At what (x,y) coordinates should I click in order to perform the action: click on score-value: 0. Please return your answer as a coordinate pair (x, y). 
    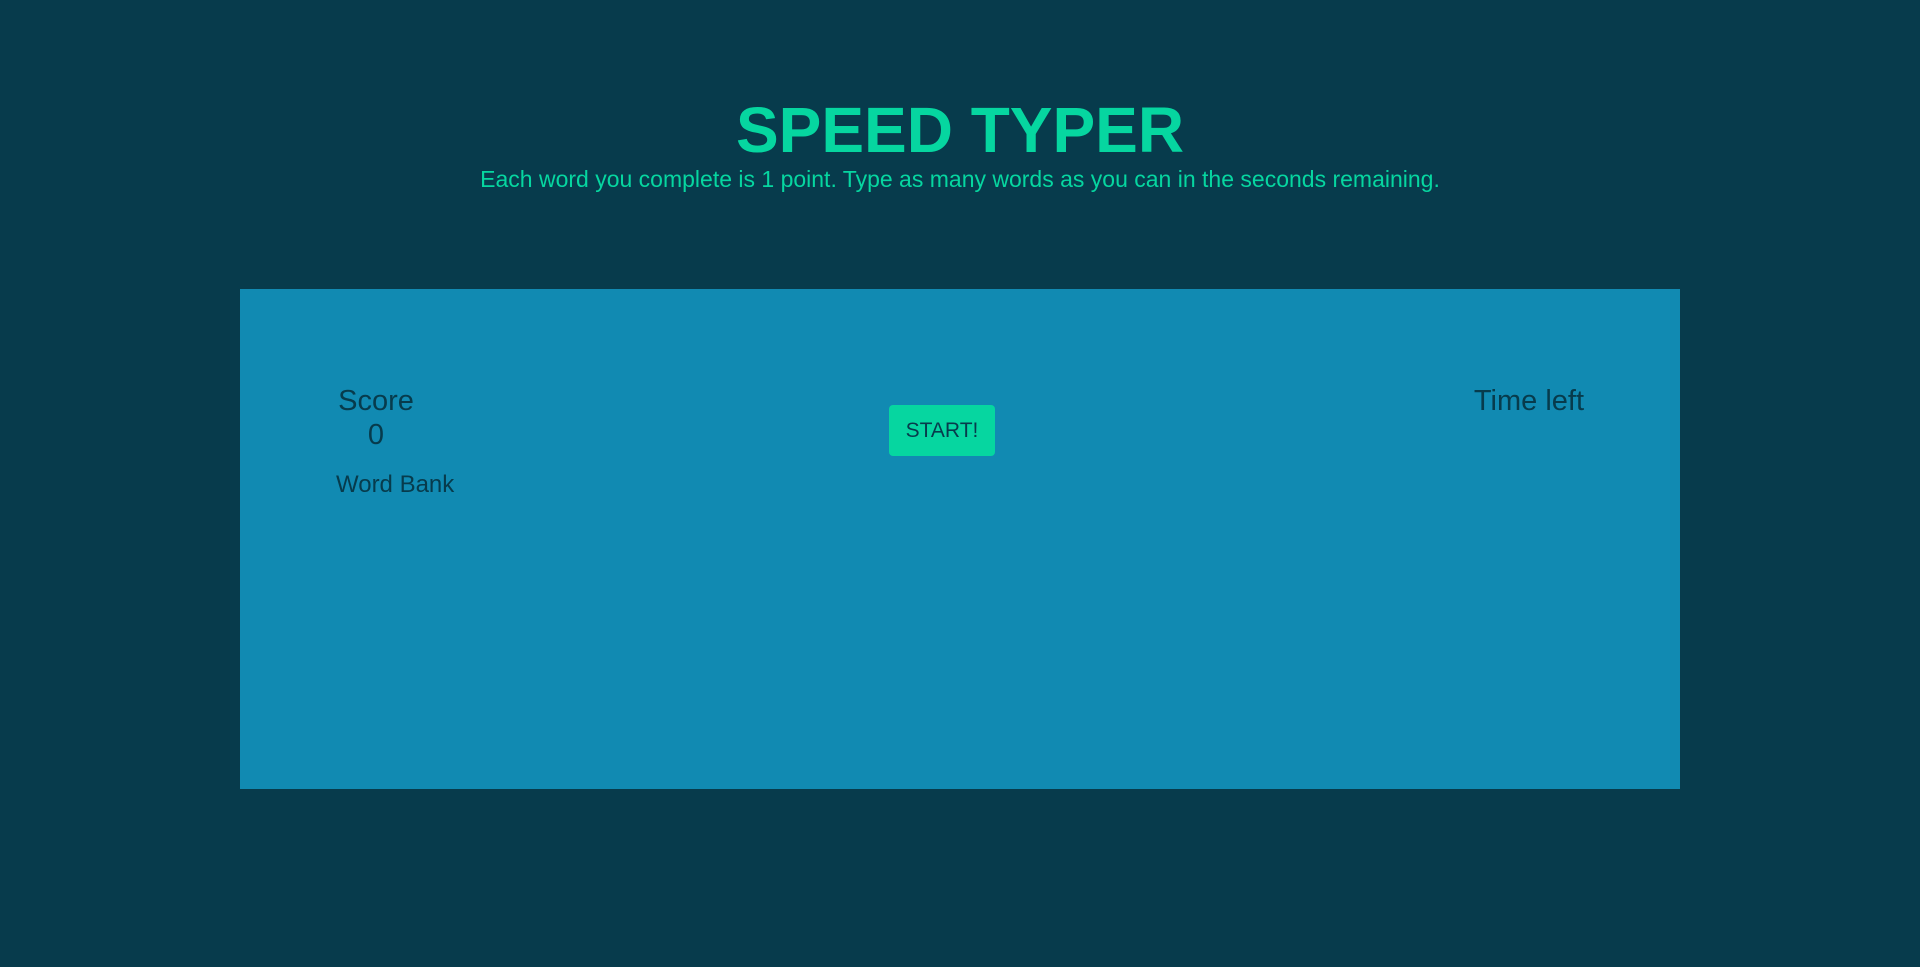
    Looking at the image, I should click on (376, 435).